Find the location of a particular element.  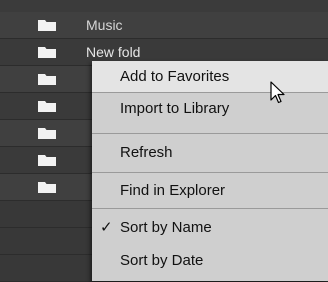

menu-item-refresh: Refresh is located at coordinates (210, 152).